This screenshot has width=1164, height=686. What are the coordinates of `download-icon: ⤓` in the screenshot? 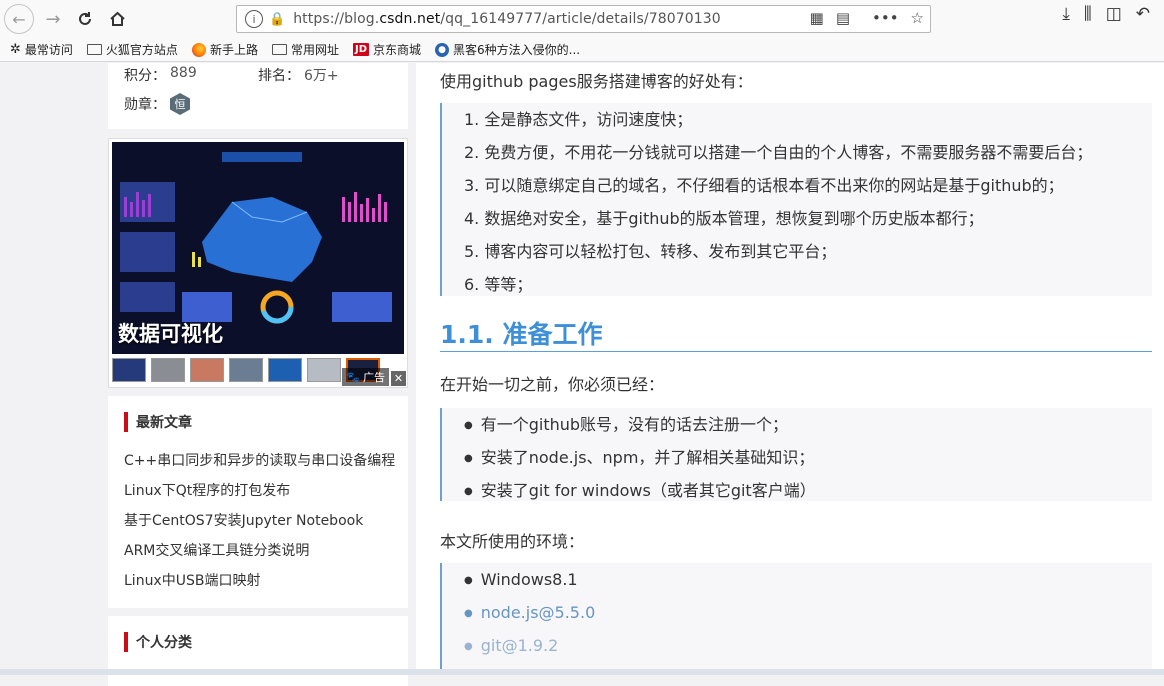 It's located at (1066, 14).